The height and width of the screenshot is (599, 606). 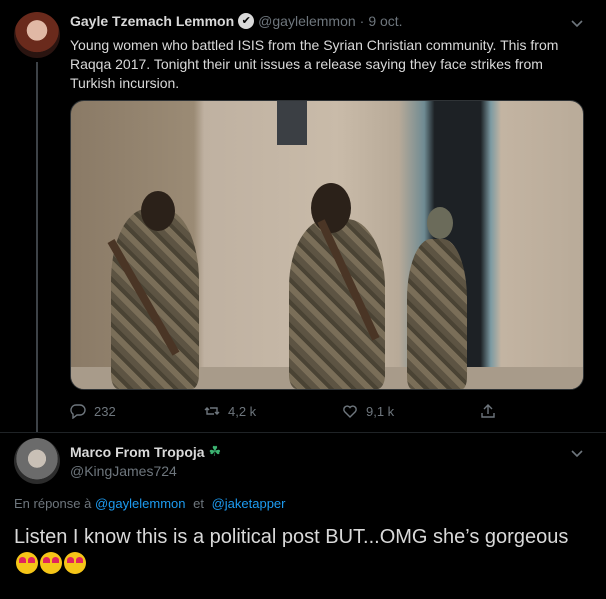 I want to click on retweet-count: 4,2 k, so click(x=242, y=411).